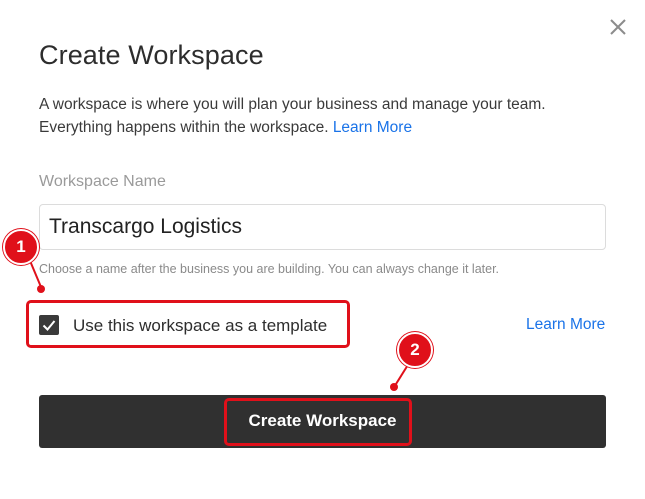 This screenshot has width=645, height=499. Describe the element at coordinates (415, 350) in the screenshot. I see `annotation-marker-2: 2` at that location.